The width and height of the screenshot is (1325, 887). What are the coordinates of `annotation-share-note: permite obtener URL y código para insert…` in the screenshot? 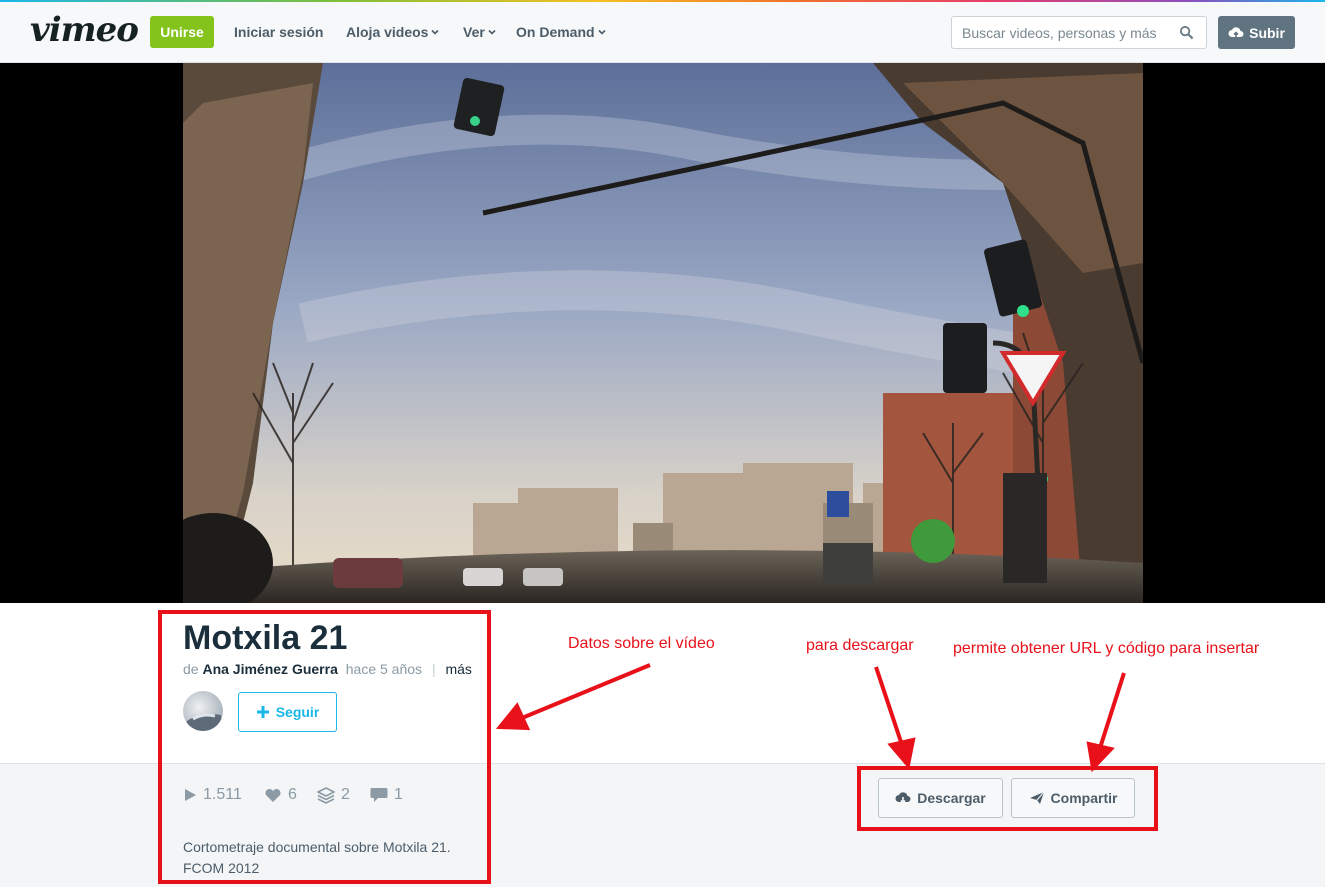 It's located at (1106, 648).